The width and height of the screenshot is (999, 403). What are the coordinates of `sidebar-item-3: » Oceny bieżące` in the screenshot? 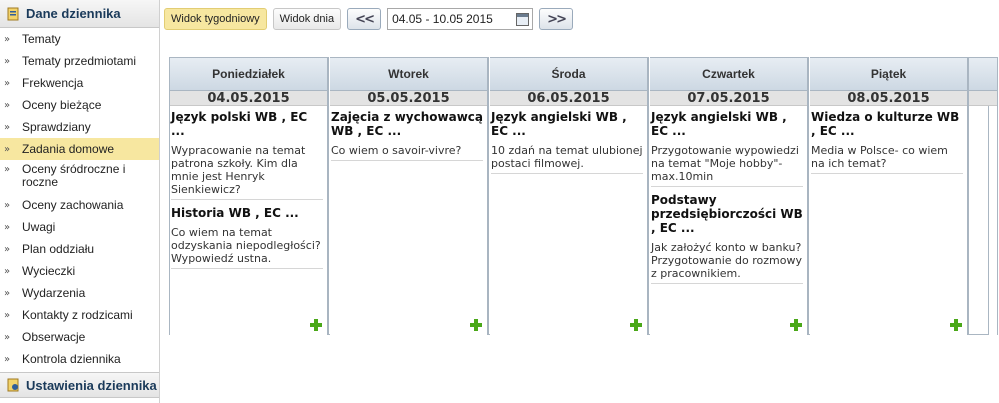 It's located at (79, 105).